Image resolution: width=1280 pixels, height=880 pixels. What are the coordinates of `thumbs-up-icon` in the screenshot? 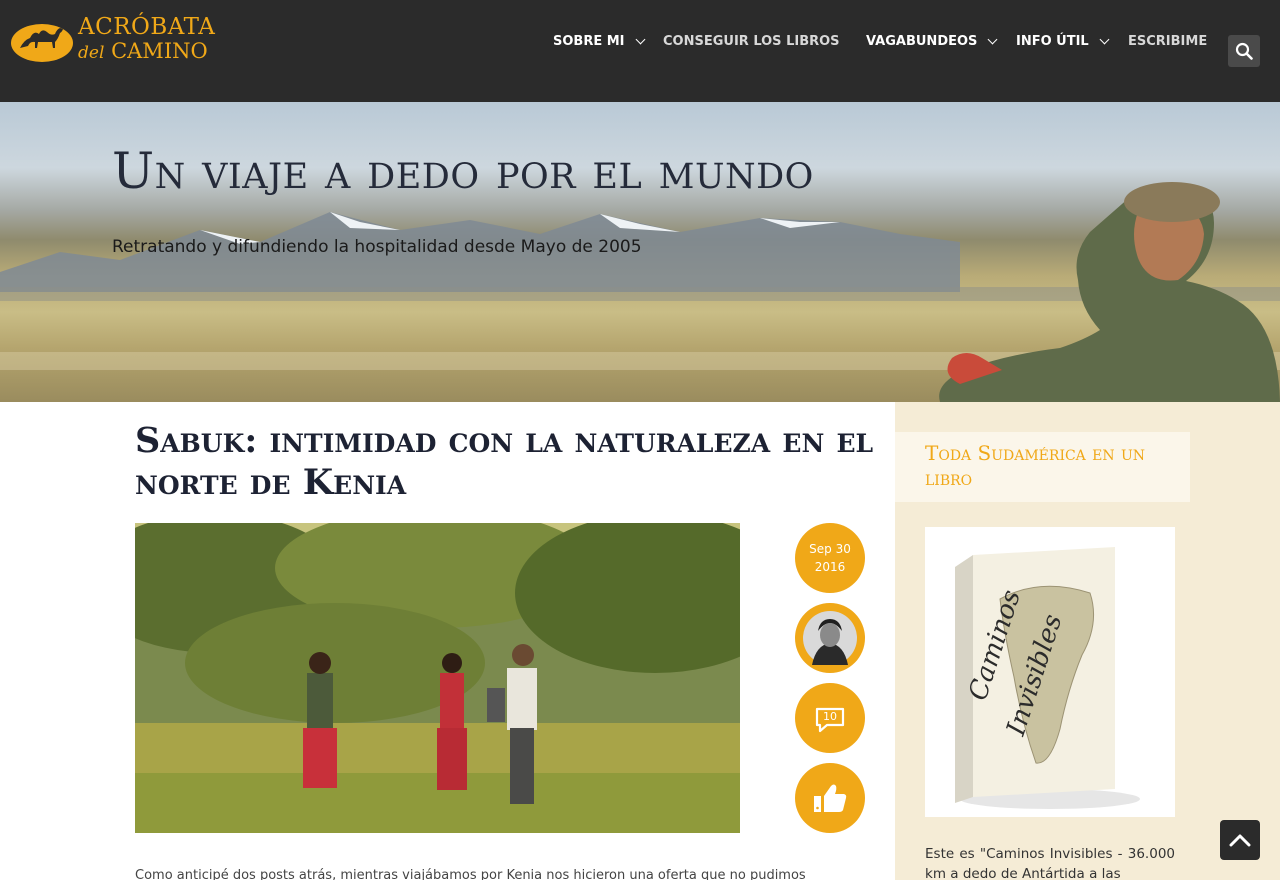 It's located at (830, 798).